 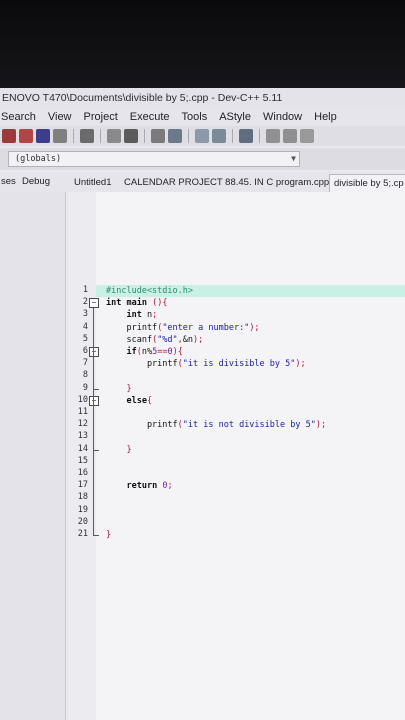 I want to click on menu-project: Project, so click(x=101, y=117).